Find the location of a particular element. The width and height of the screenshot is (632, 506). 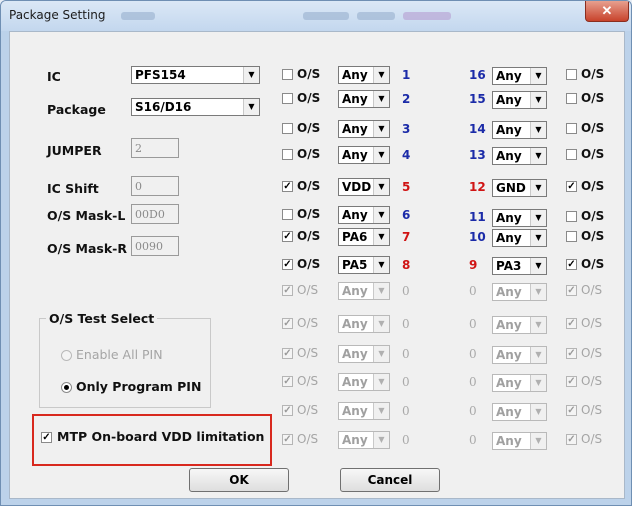

ic-shift-field: 0 is located at coordinates (155, 186).